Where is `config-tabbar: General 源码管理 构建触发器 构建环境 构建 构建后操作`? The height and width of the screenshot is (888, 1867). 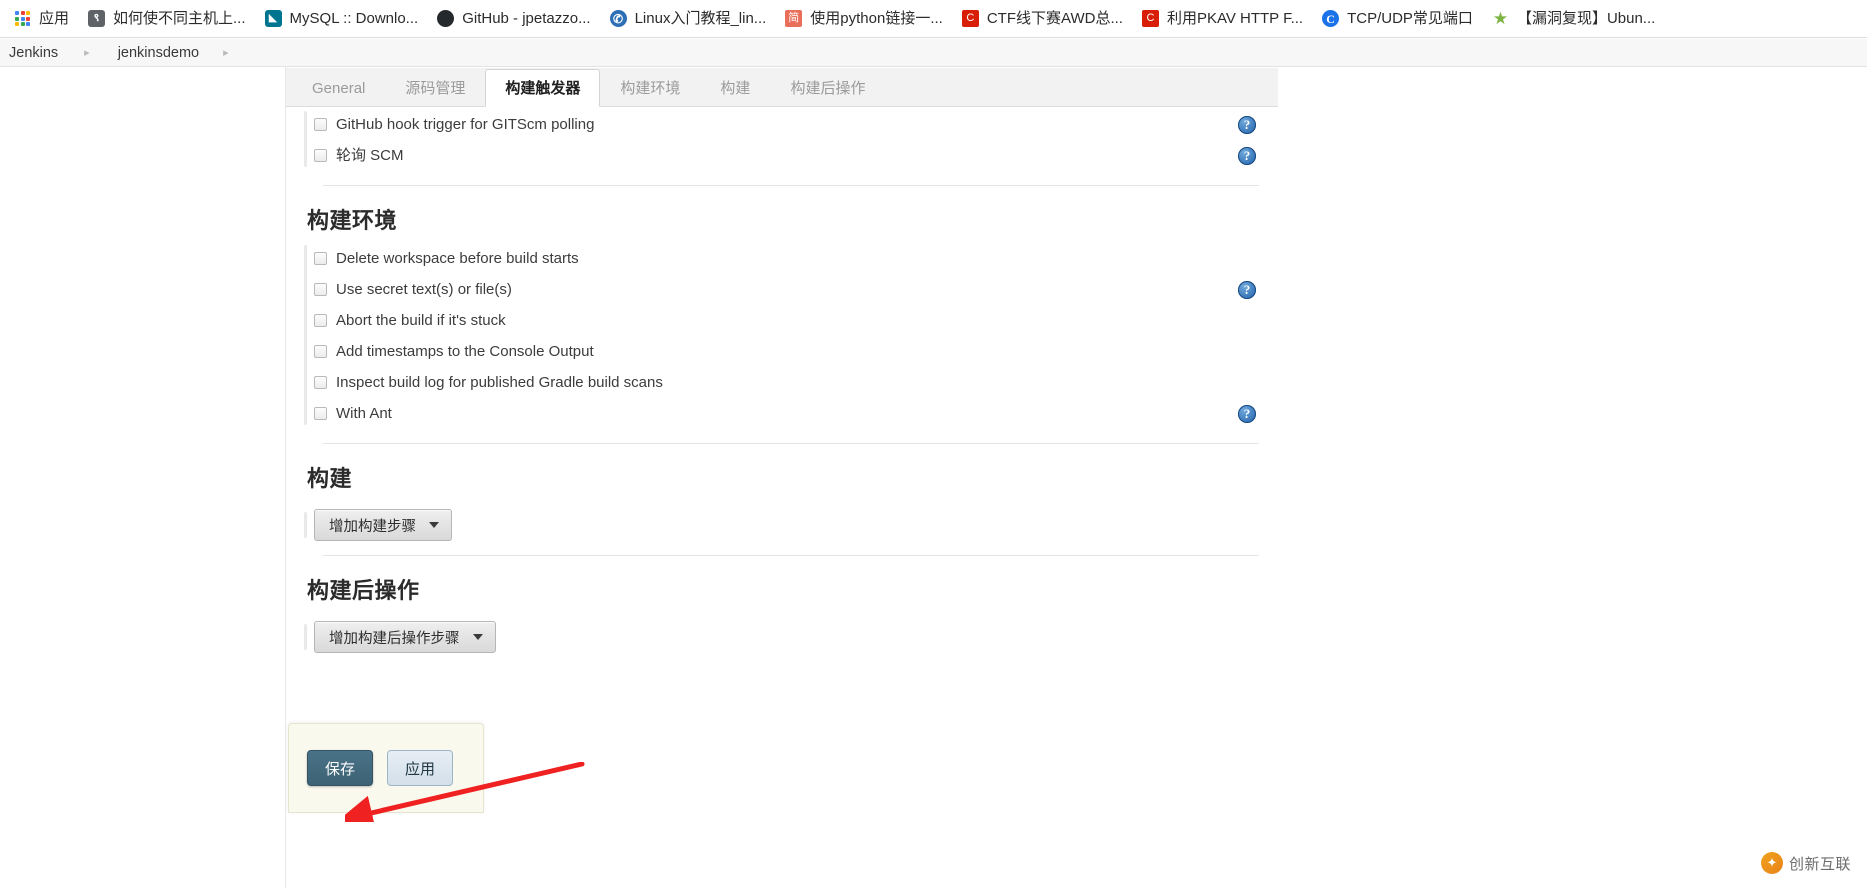
config-tabbar: General 源码管理 构建触发器 构建环境 构建 构建后操作 is located at coordinates (782, 87).